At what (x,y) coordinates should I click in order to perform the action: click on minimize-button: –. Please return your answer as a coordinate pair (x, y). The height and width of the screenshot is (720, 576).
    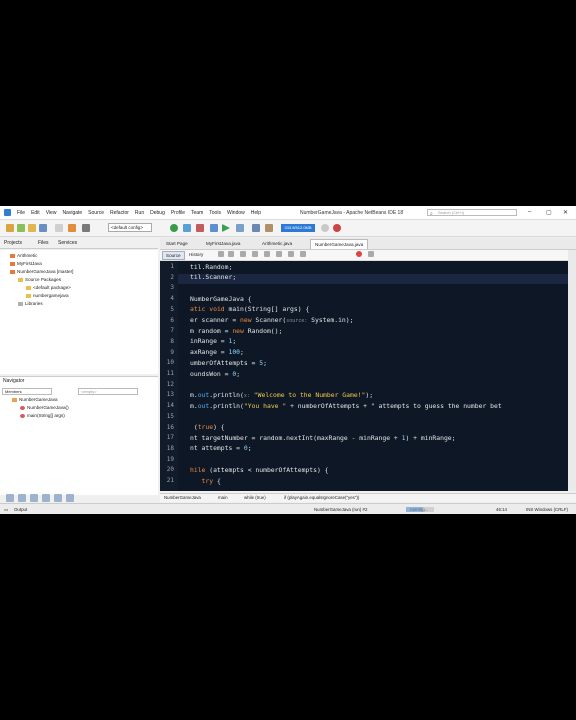
    Looking at the image, I should click on (529, 212).